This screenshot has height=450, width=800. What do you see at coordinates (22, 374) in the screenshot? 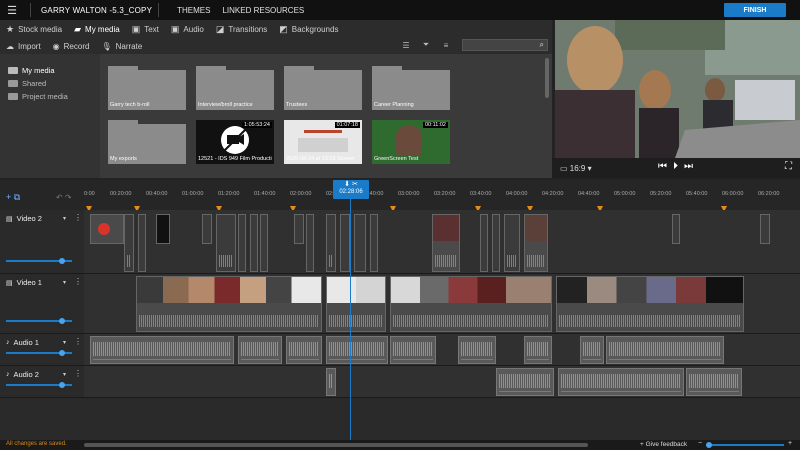
I see `track-name: ♪ Audio 2` at bounding box center [22, 374].